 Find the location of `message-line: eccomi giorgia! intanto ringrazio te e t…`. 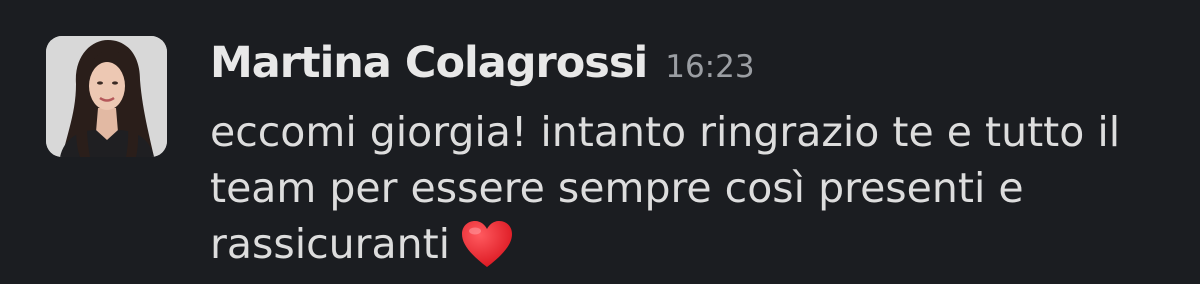

message-line: eccomi giorgia! intanto ringrazio te e t… is located at coordinates (665, 132).